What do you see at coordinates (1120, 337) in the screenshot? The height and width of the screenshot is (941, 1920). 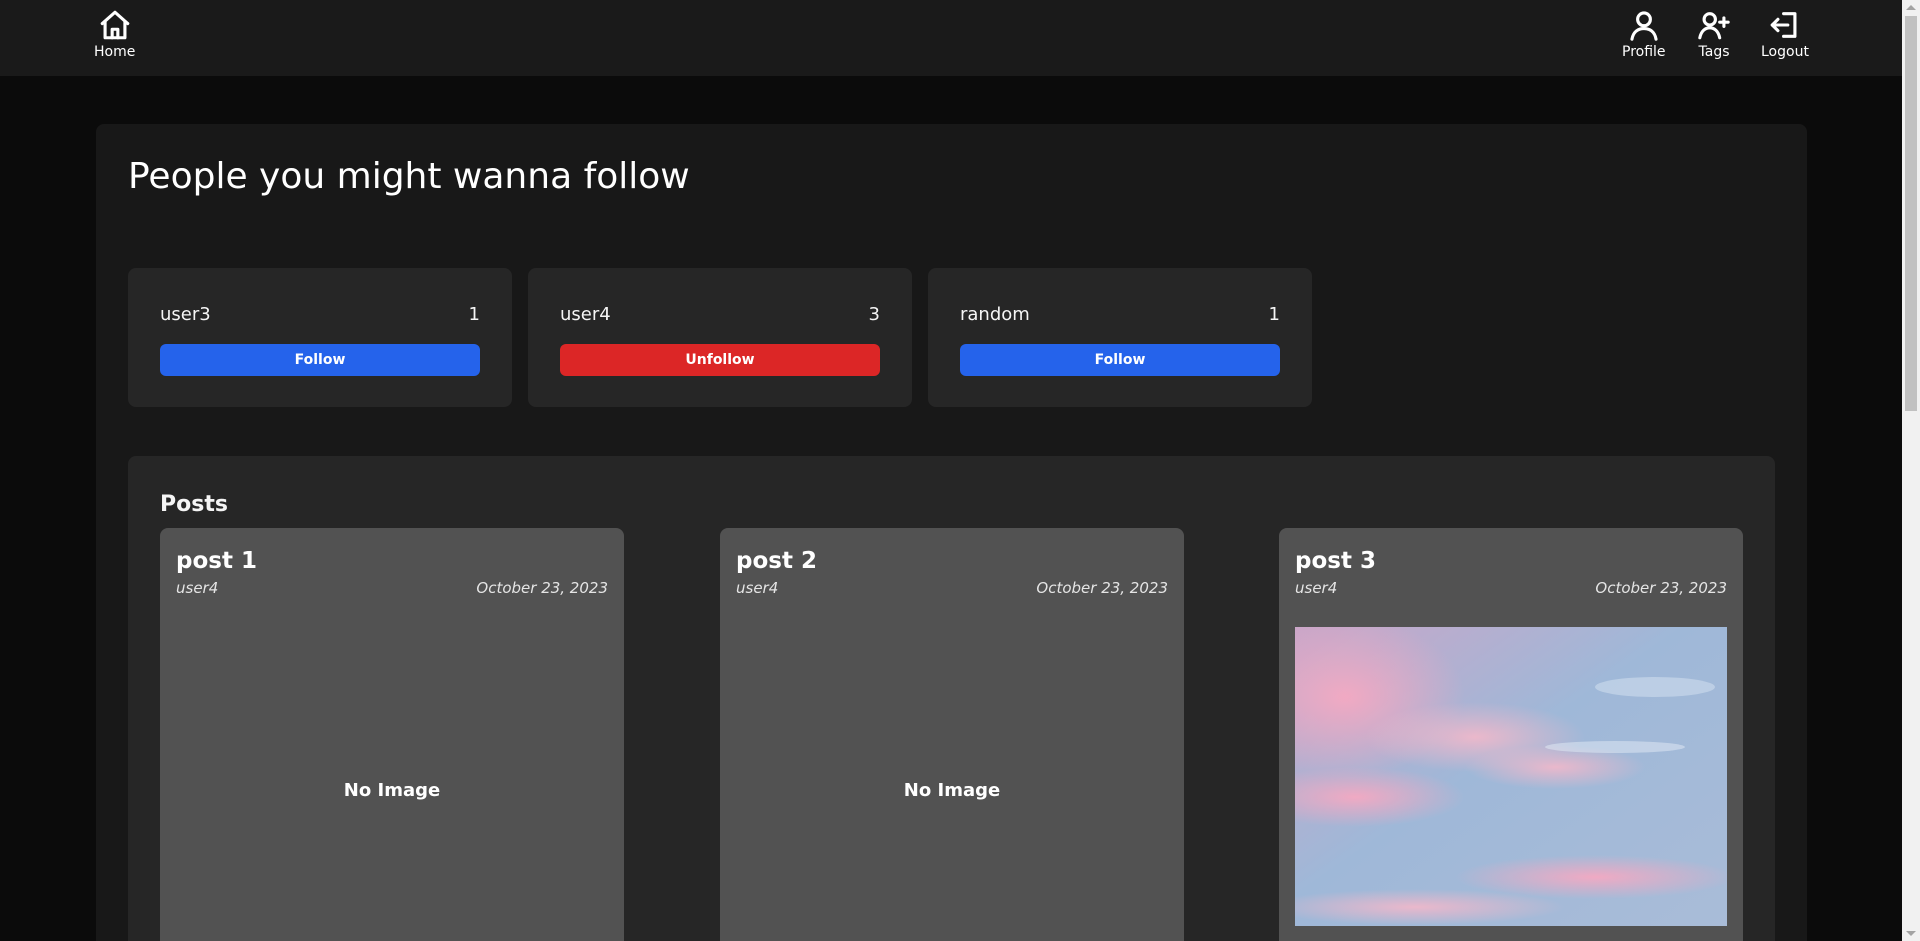 I see `suggestion-card-random: random 1 Follow` at bounding box center [1120, 337].